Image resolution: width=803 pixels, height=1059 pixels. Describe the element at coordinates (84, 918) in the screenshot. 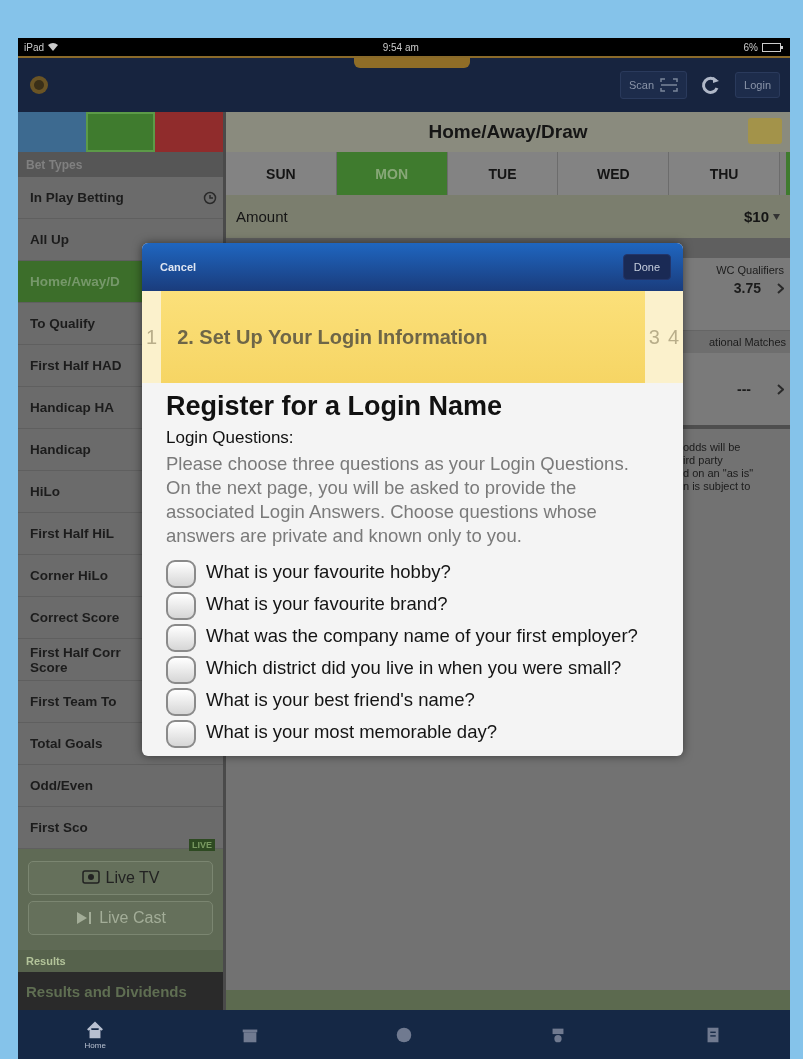

I see `play-icon` at that location.